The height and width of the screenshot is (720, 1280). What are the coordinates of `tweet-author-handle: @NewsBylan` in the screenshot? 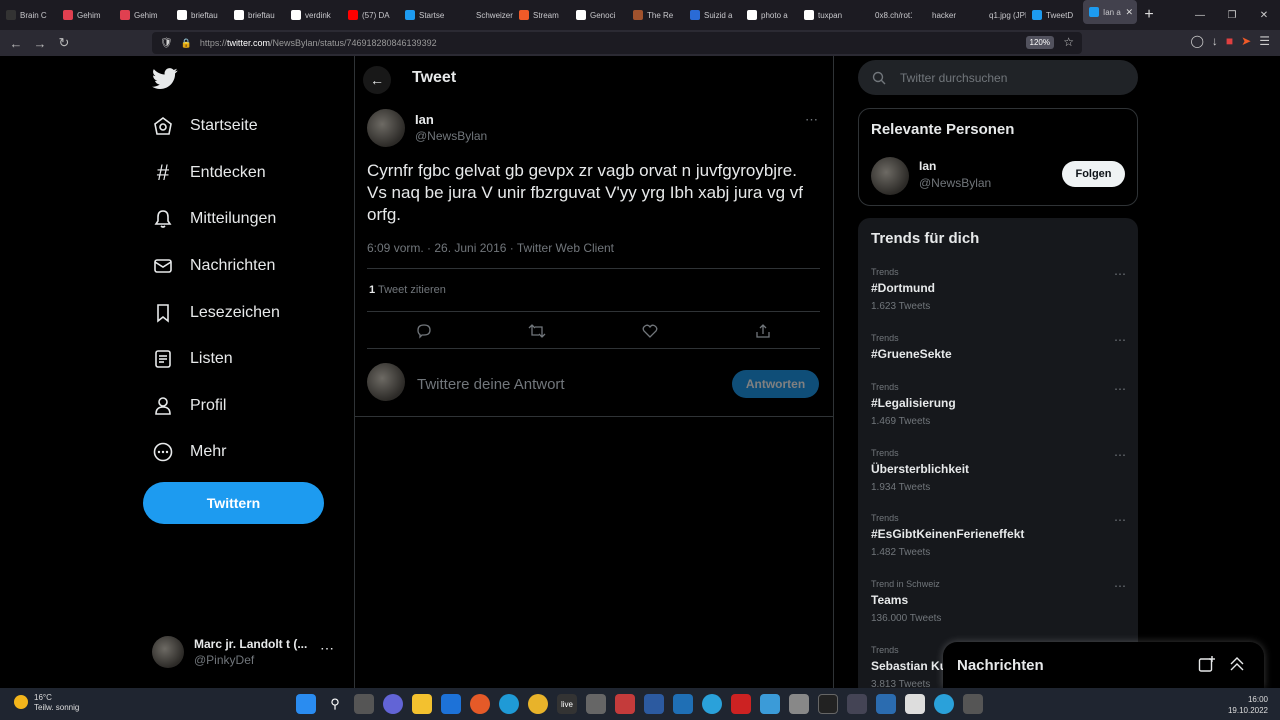 It's located at (451, 136).